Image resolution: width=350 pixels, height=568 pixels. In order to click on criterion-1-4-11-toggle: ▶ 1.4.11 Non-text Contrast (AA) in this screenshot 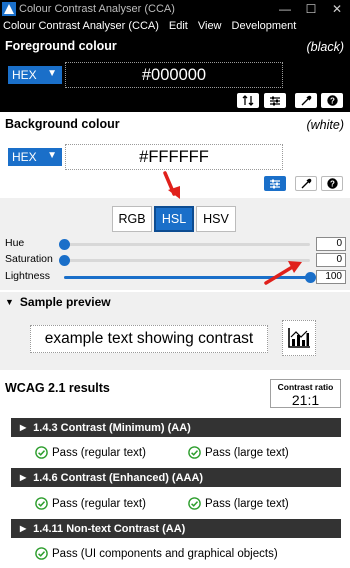, I will do `click(176, 528)`.